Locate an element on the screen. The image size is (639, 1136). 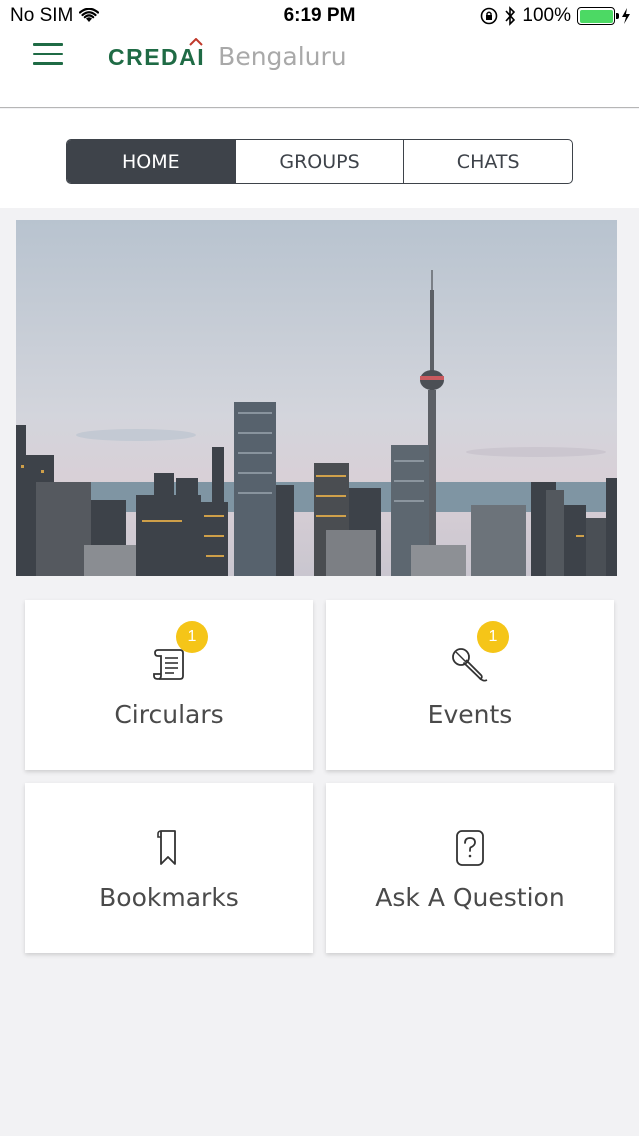
ask-a-question-tile: Ask A Question is located at coordinates (470, 868).